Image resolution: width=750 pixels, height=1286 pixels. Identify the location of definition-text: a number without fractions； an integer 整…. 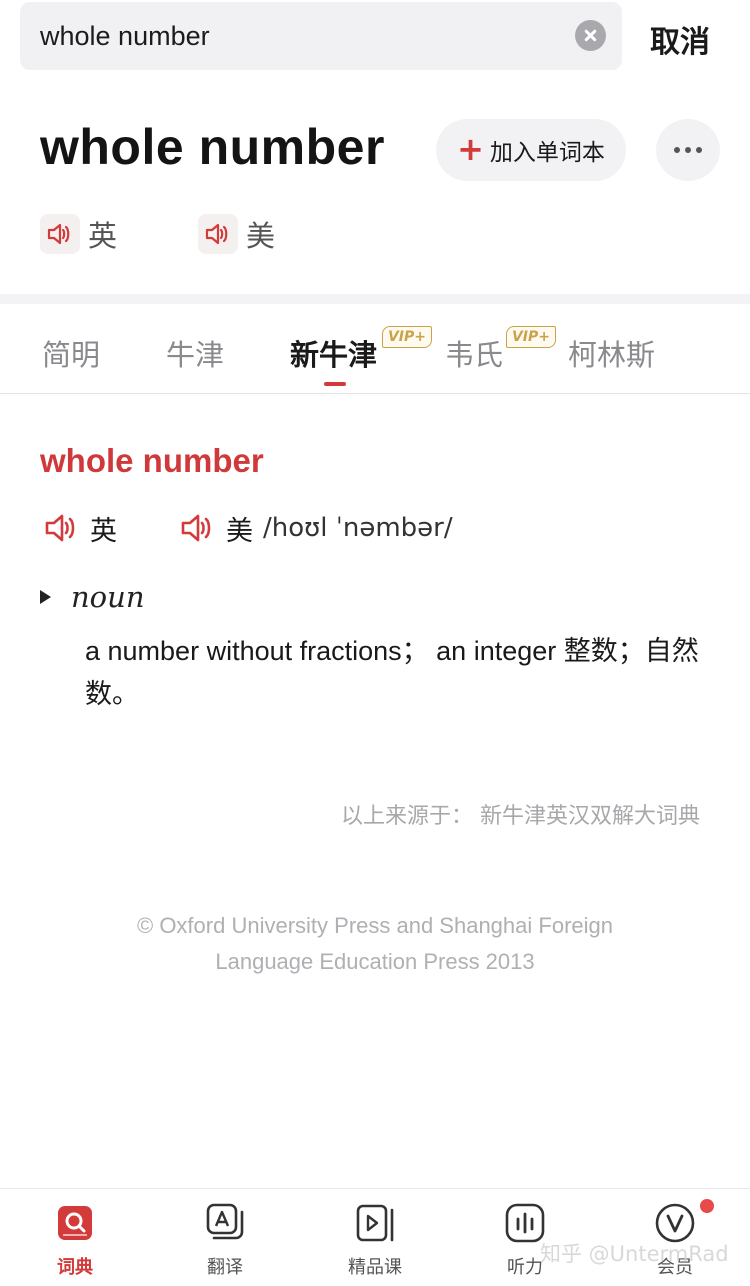
(392, 672).